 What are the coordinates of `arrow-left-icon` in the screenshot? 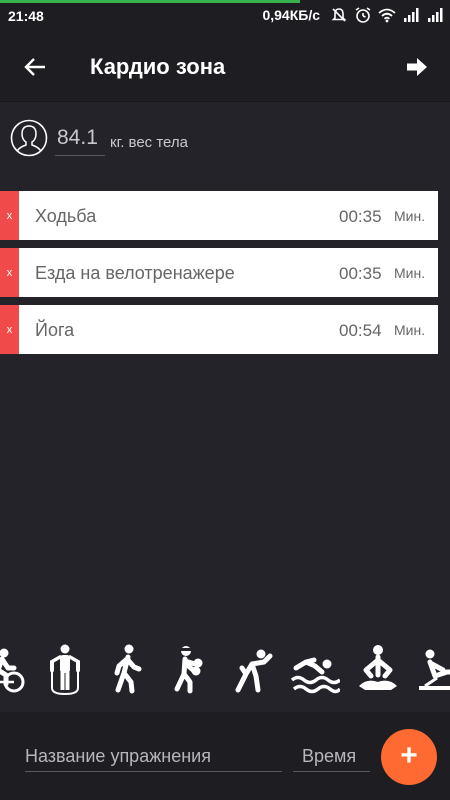 It's located at (34, 67).